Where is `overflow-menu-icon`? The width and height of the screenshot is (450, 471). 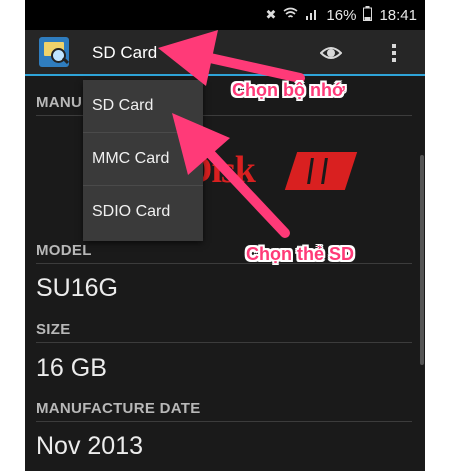 overflow-menu-icon is located at coordinates (394, 53).